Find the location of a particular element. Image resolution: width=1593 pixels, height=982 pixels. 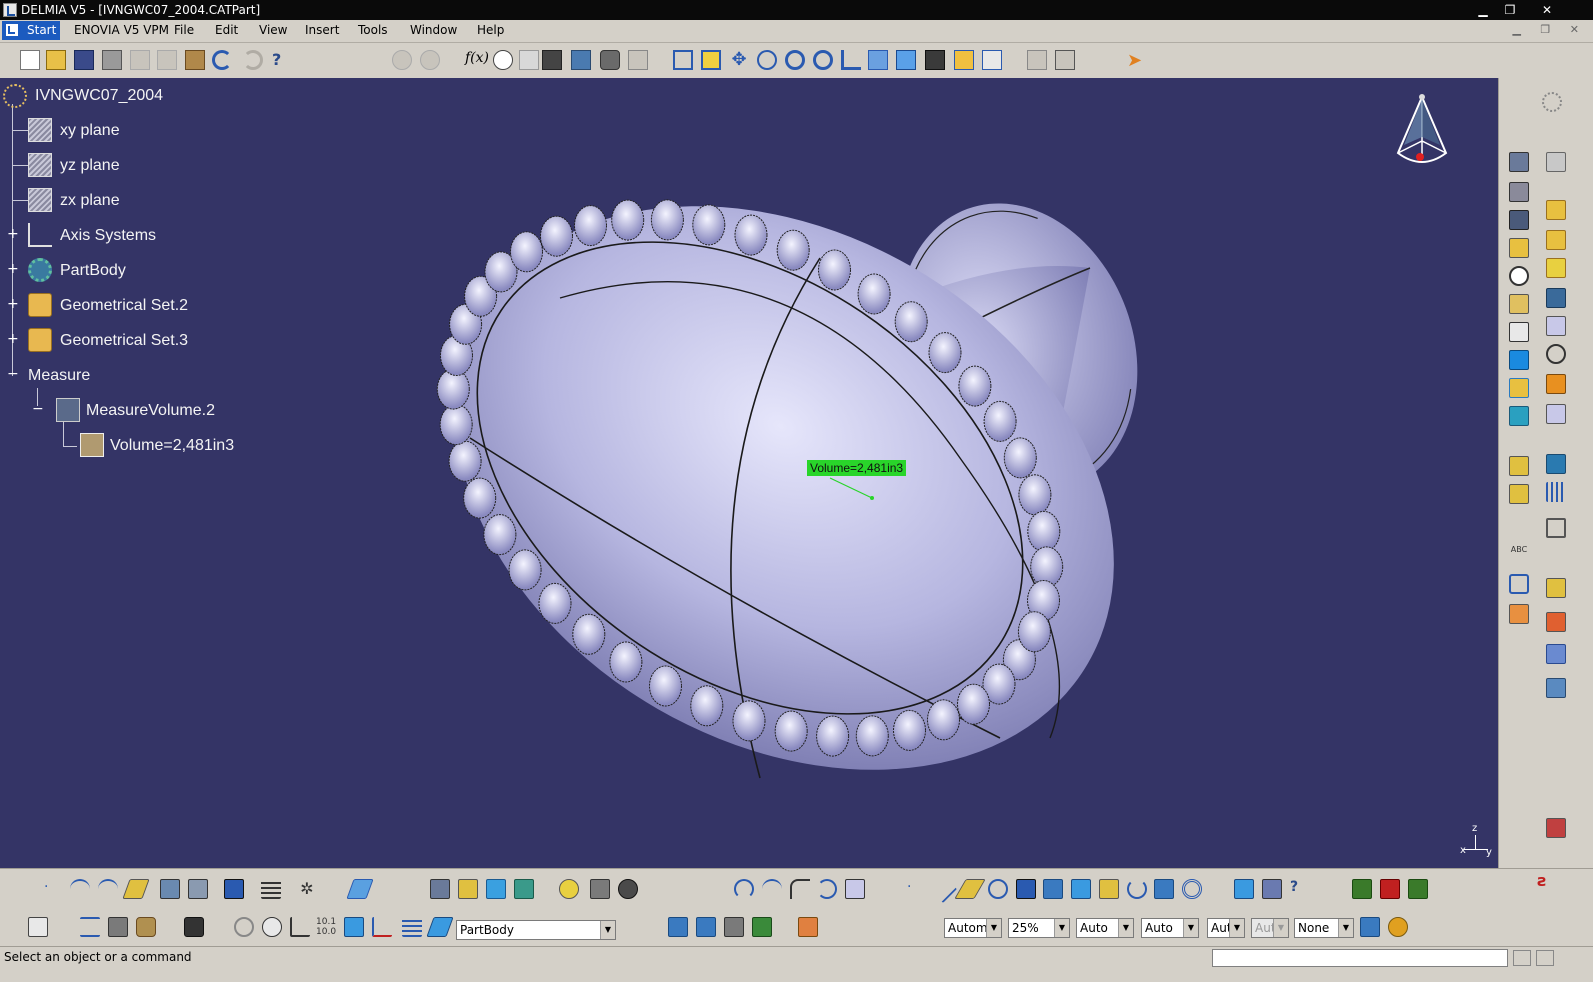

grid-icon is located at coordinates (271, 889).